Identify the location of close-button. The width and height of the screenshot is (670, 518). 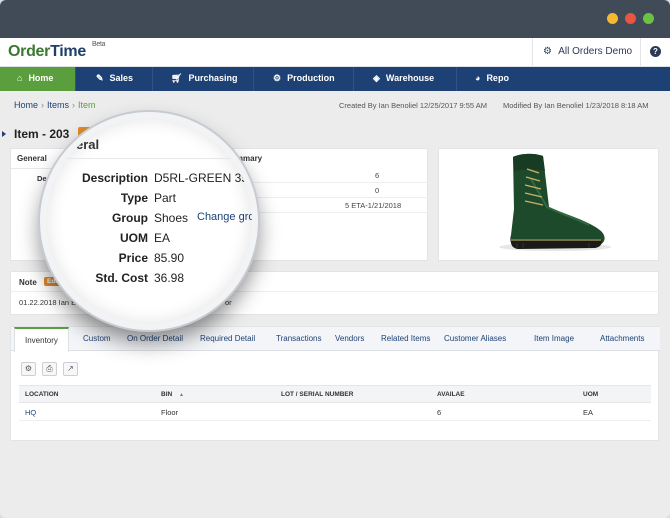
(630, 18).